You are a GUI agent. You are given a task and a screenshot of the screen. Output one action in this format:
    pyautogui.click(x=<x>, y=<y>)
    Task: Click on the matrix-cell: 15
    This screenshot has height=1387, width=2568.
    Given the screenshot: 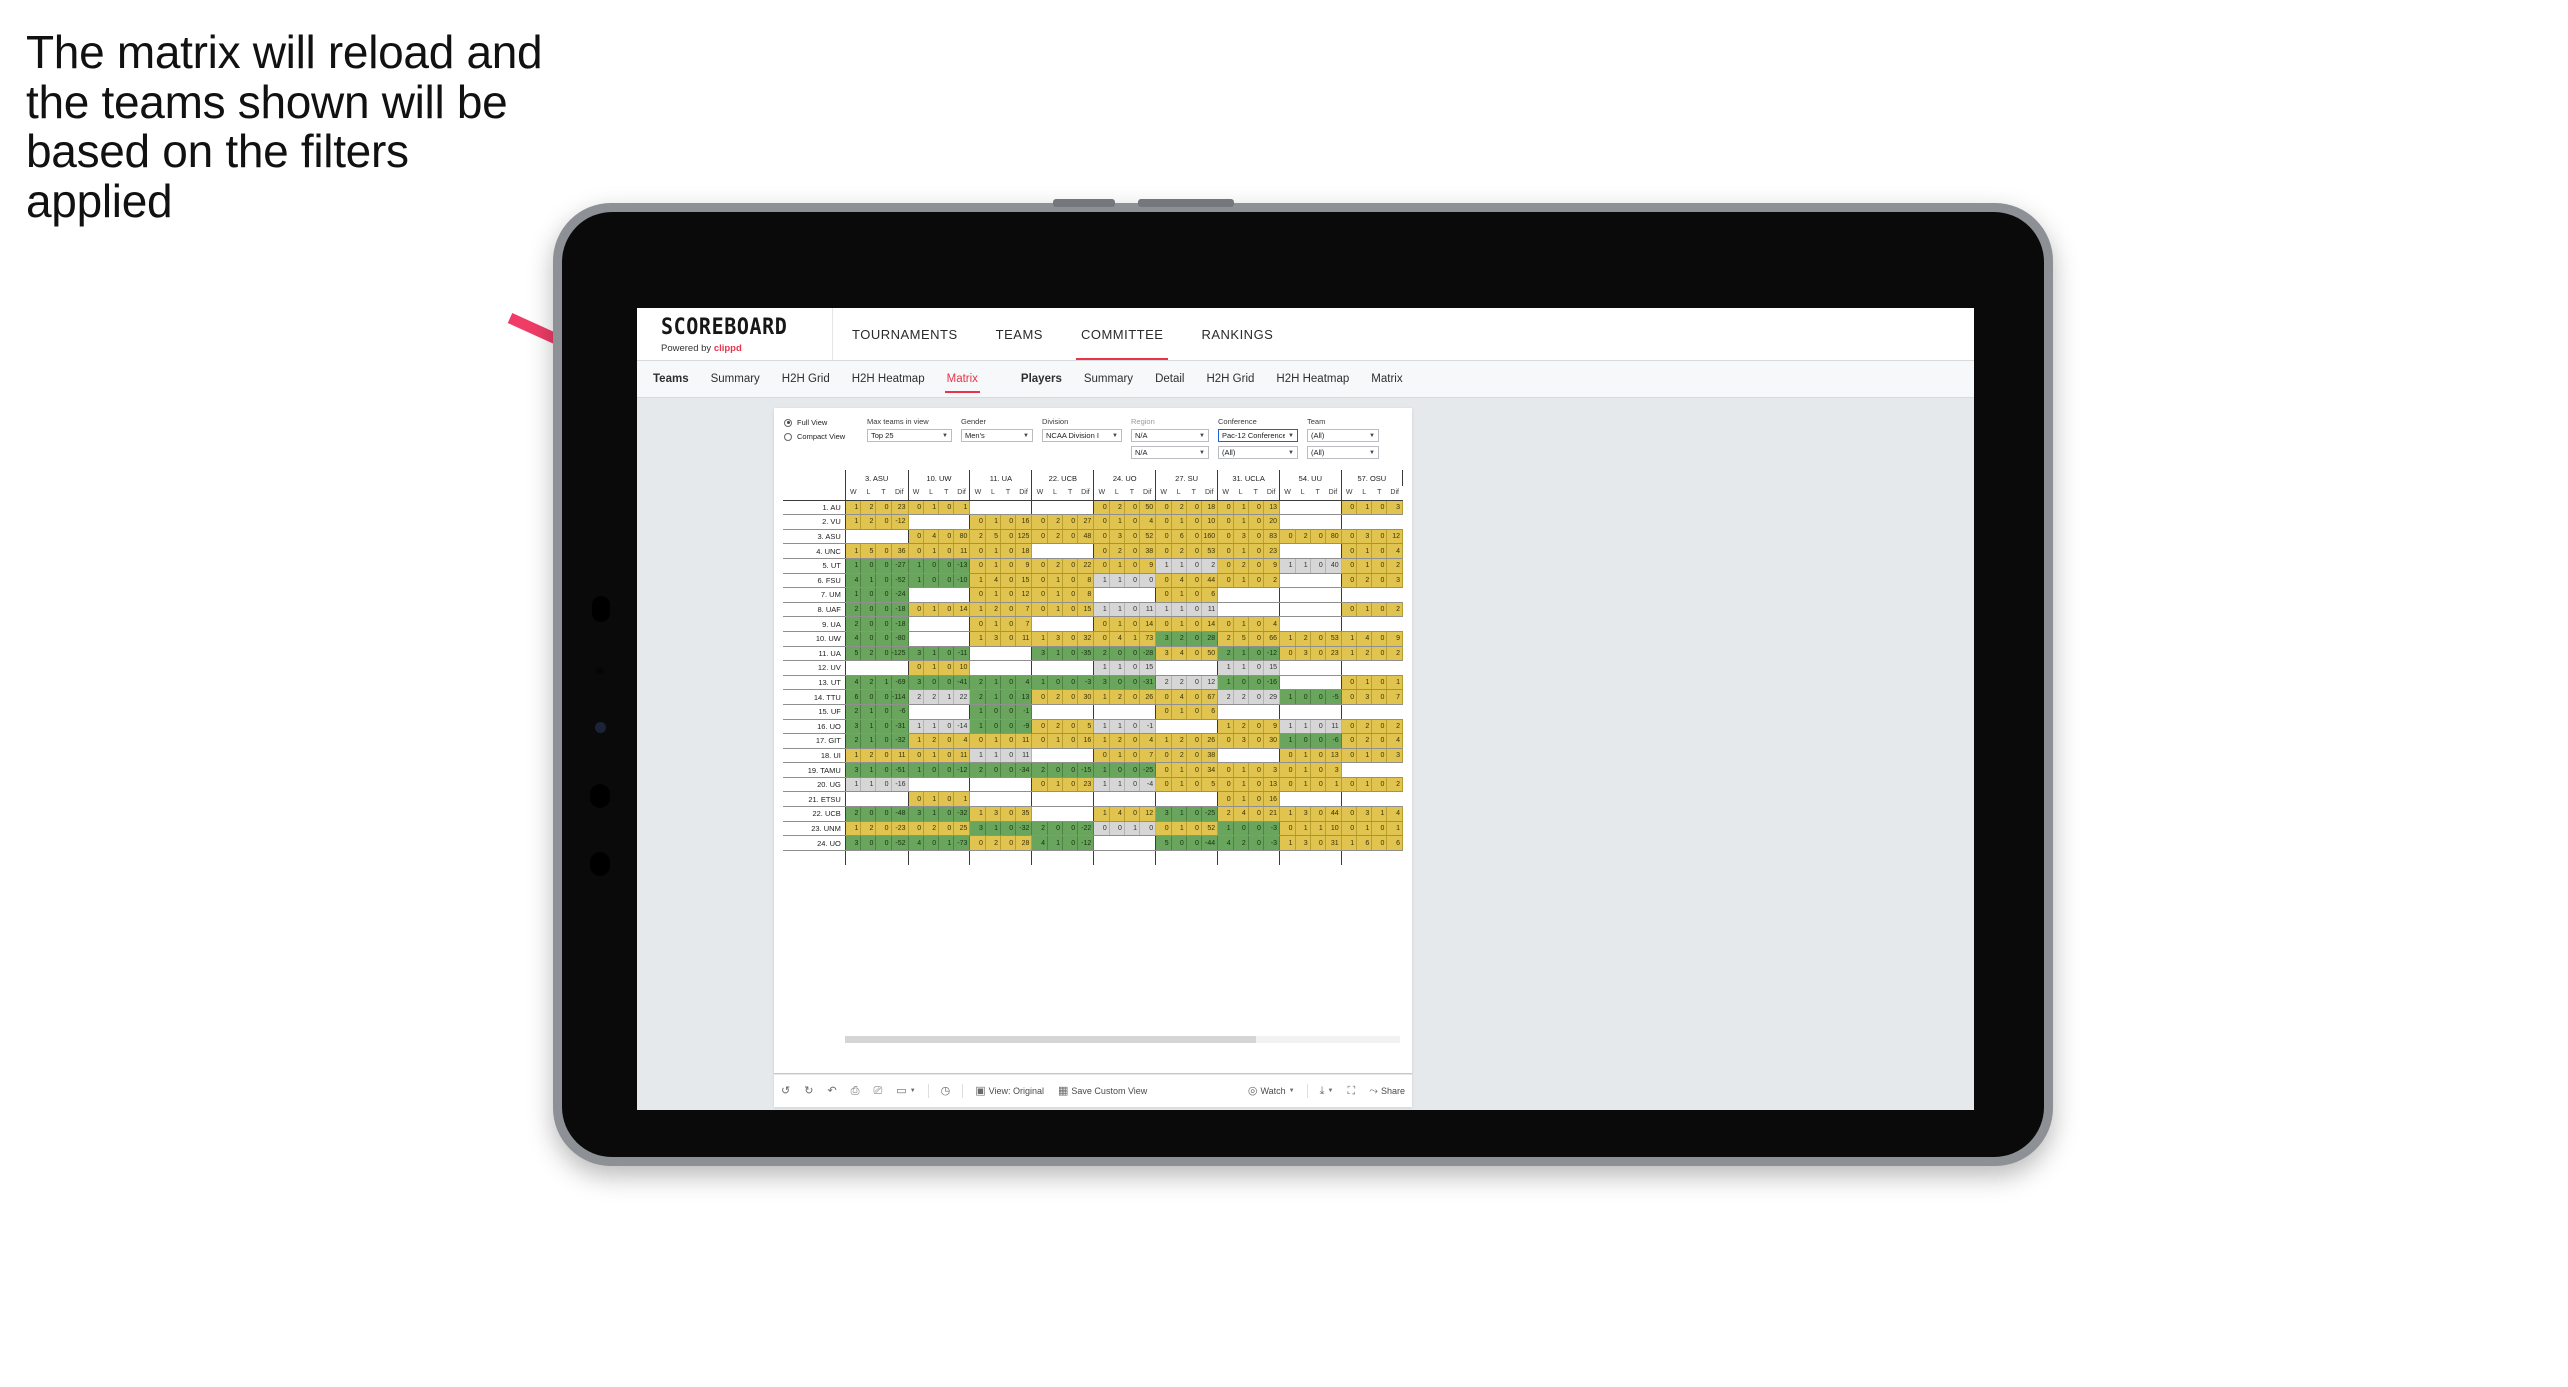 What is the action you would take?
    pyautogui.click(x=1086, y=610)
    